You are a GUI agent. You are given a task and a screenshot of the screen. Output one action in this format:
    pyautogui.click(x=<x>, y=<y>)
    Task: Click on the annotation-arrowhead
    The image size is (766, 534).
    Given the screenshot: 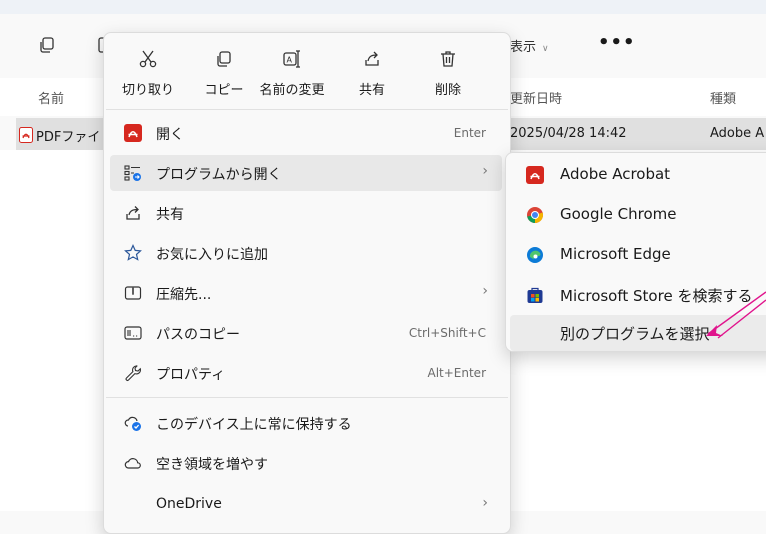 What is the action you would take?
    pyautogui.click(x=714, y=330)
    